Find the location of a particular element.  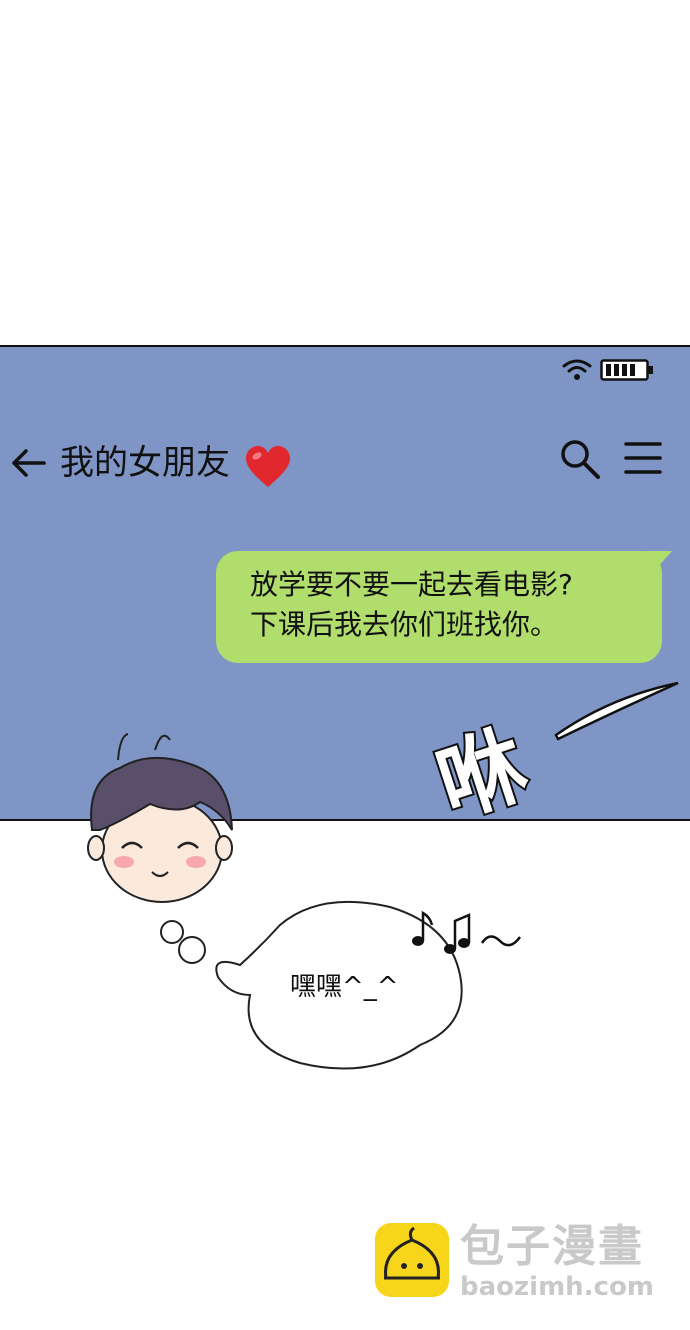

music-notes-icon is located at coordinates (467, 932).